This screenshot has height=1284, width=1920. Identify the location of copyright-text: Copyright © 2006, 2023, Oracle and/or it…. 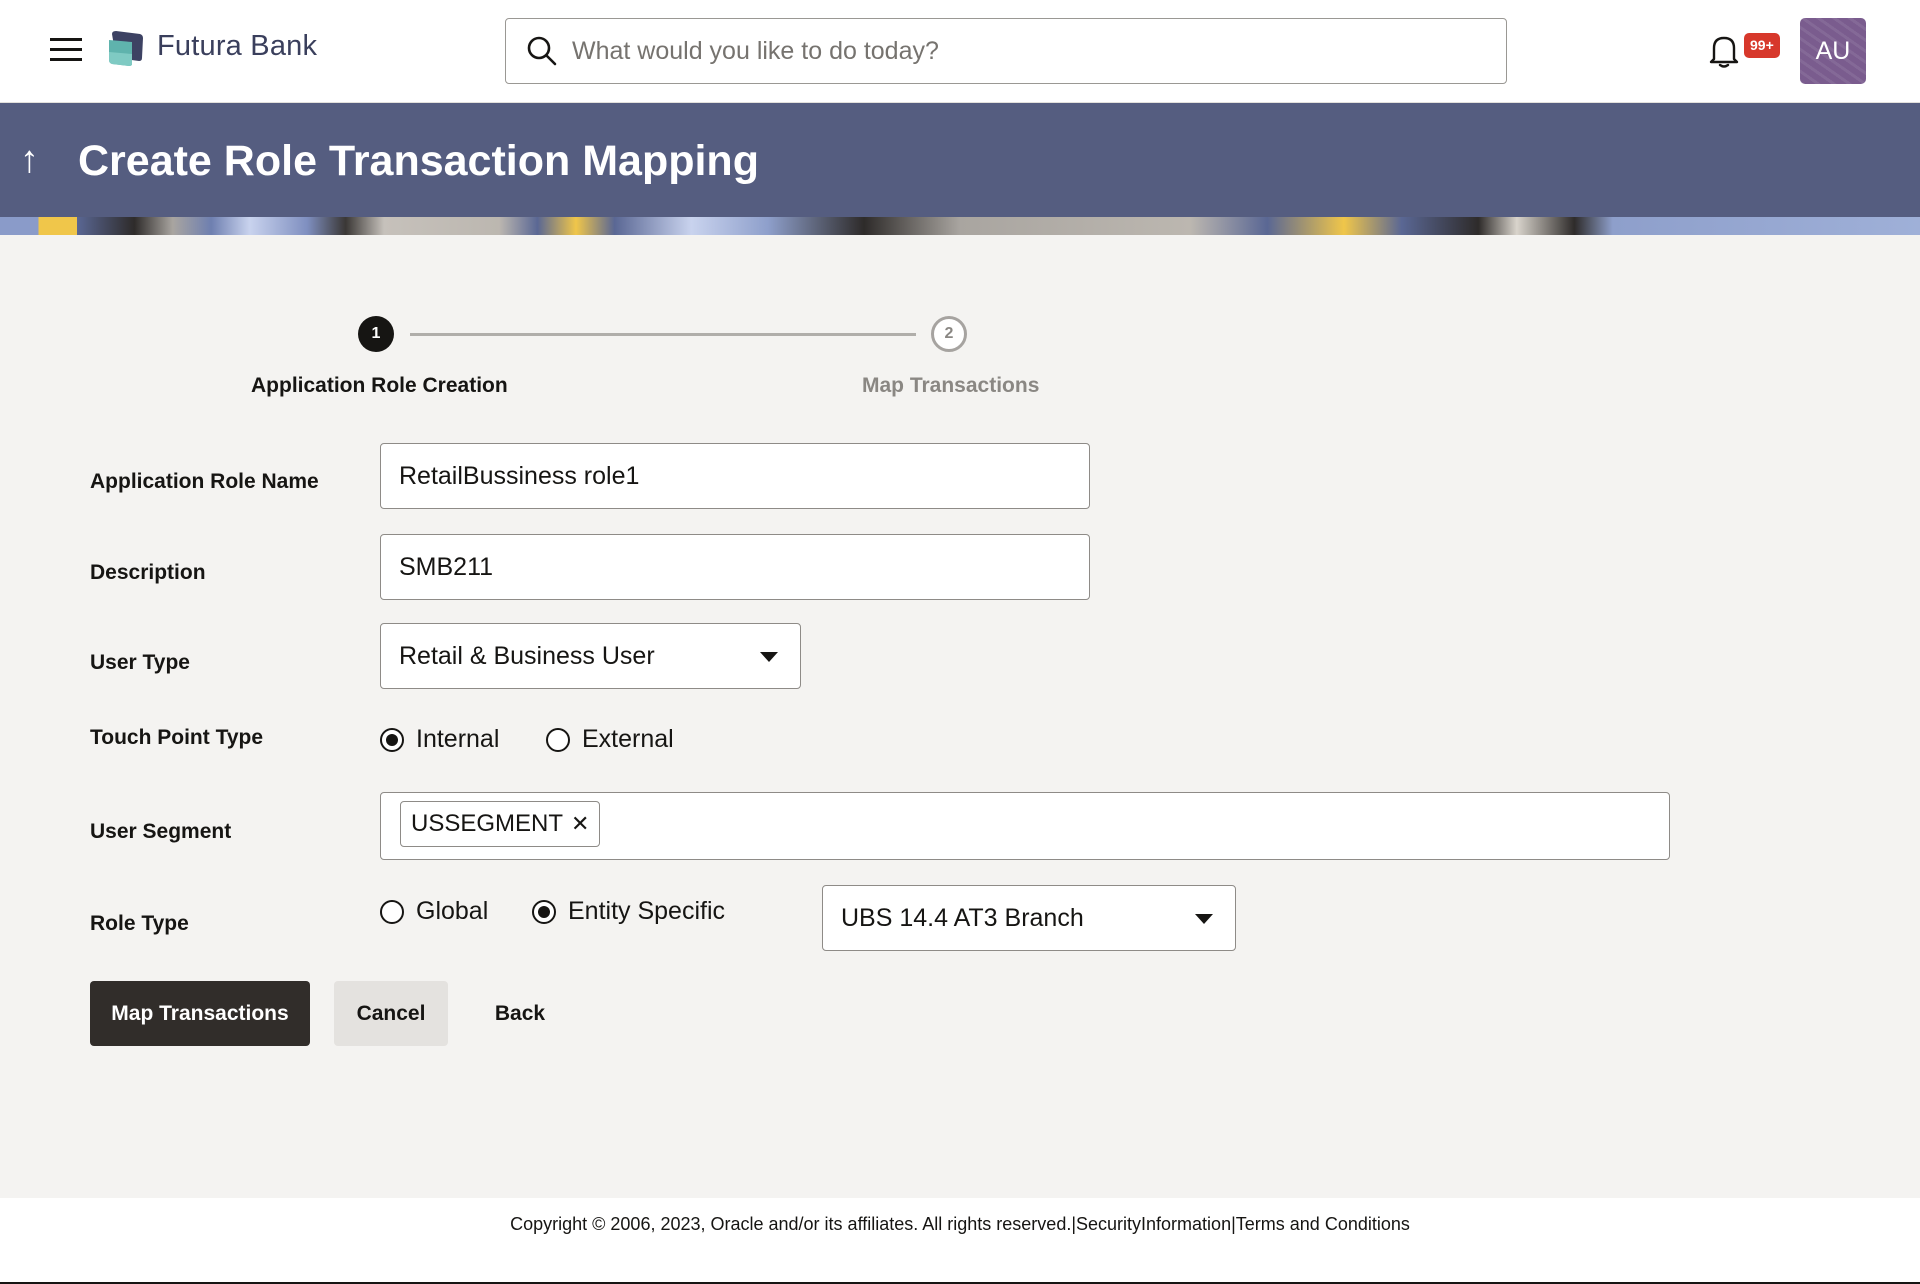
(791, 1224).